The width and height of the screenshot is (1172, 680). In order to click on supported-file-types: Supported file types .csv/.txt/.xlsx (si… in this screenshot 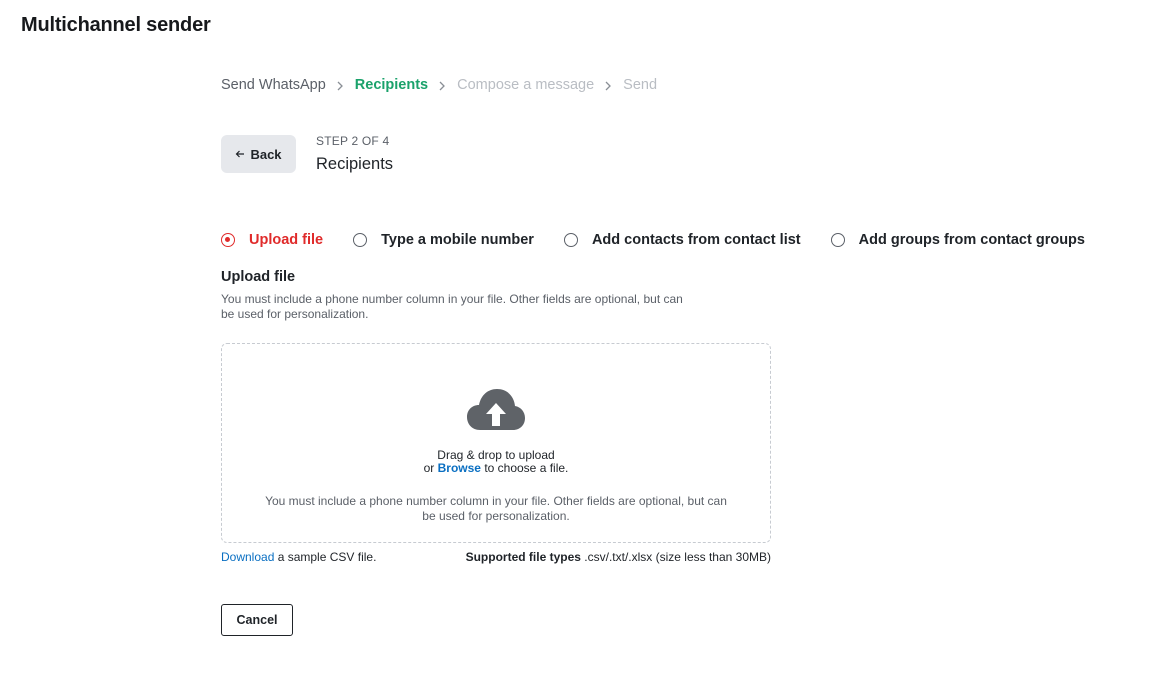, I will do `click(618, 557)`.